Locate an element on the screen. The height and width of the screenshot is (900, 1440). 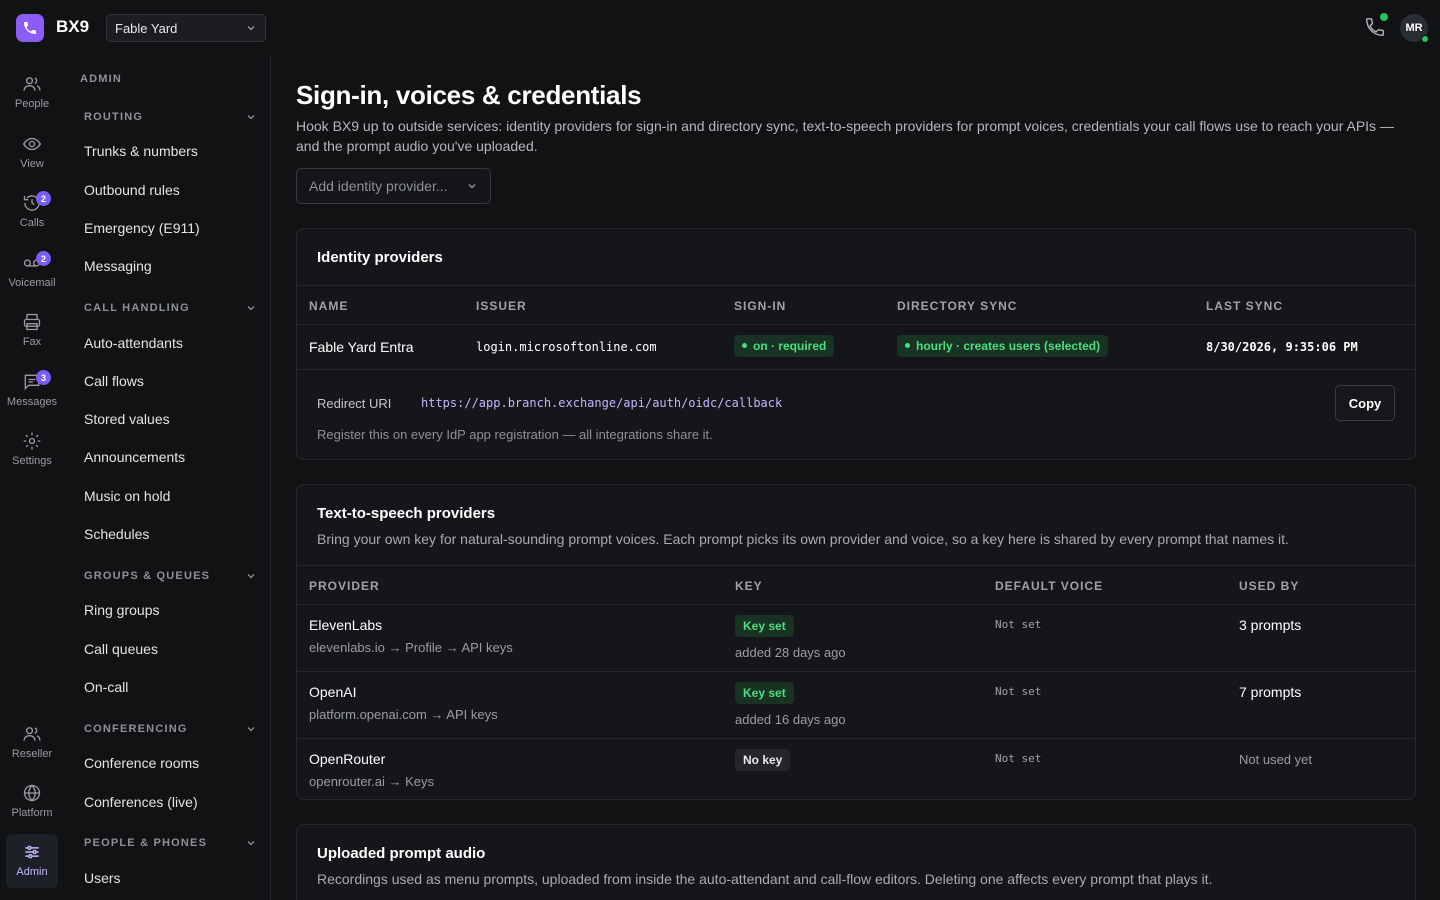
rail-label: Settings is located at coordinates (32, 461).